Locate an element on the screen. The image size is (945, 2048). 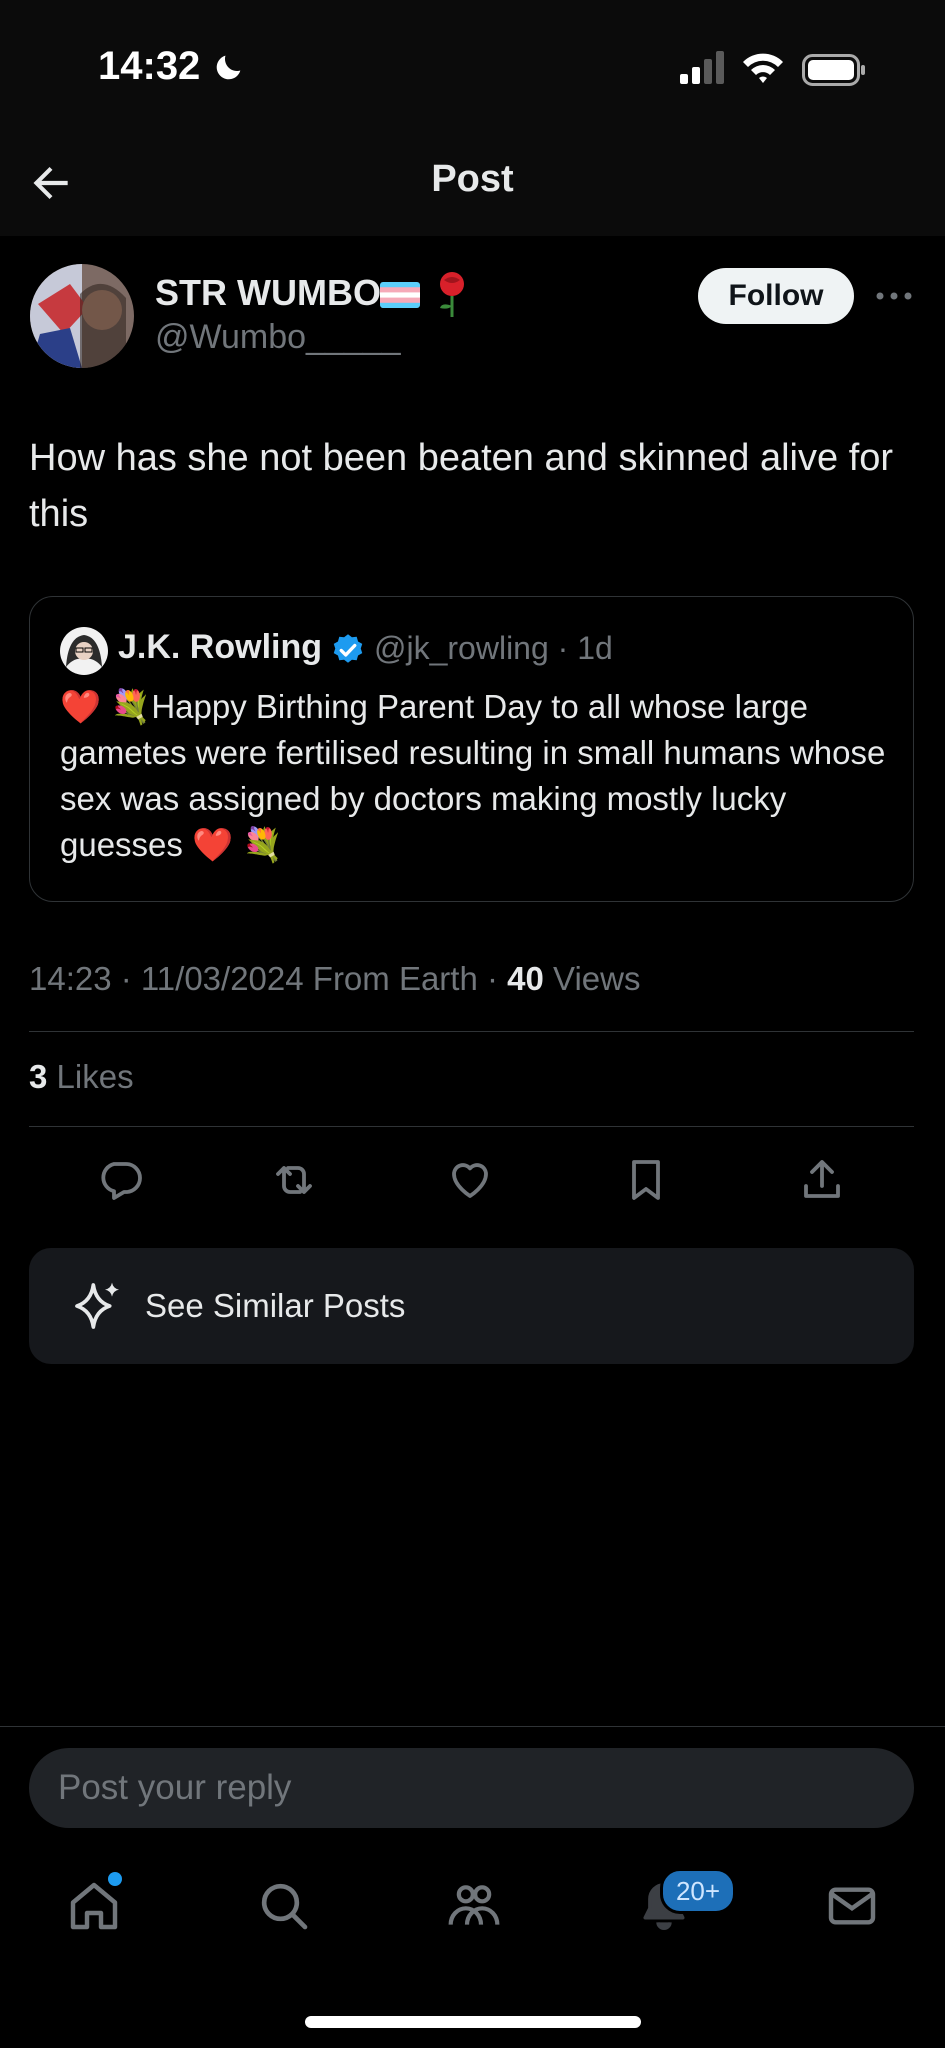
bookmark-icon is located at coordinates (646, 1180).